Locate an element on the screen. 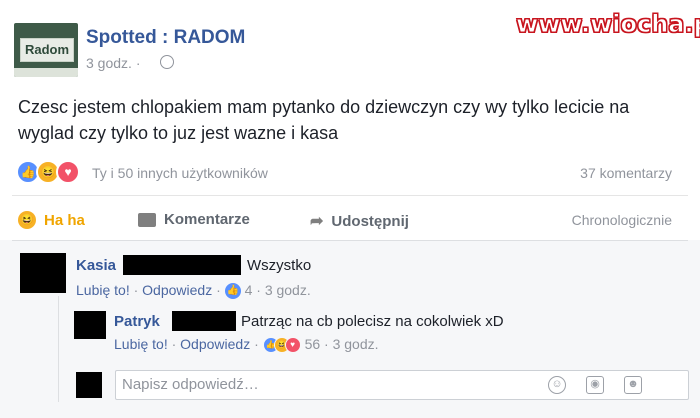 This screenshot has width=700, height=418. comment-text: Wszystko is located at coordinates (279, 265).